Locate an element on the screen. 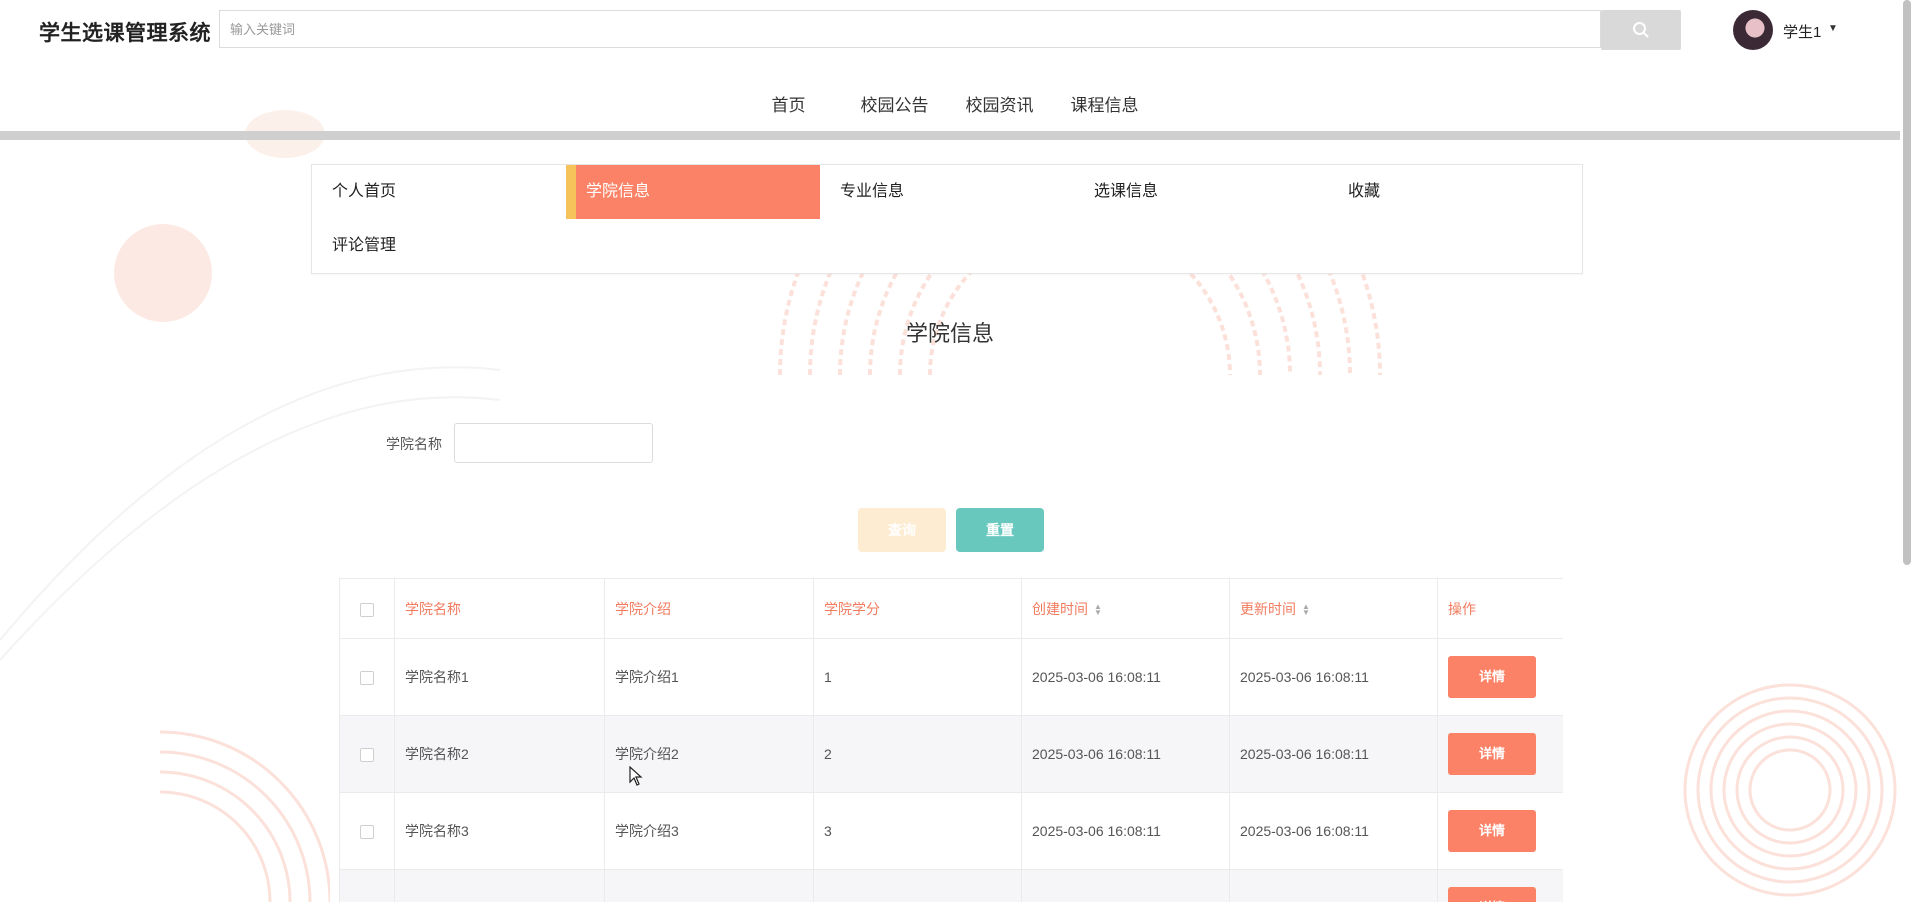 Image resolution: width=1911 pixels, height=902 pixels. cell-college-intro: 学院介绍3 is located at coordinates (709, 831).